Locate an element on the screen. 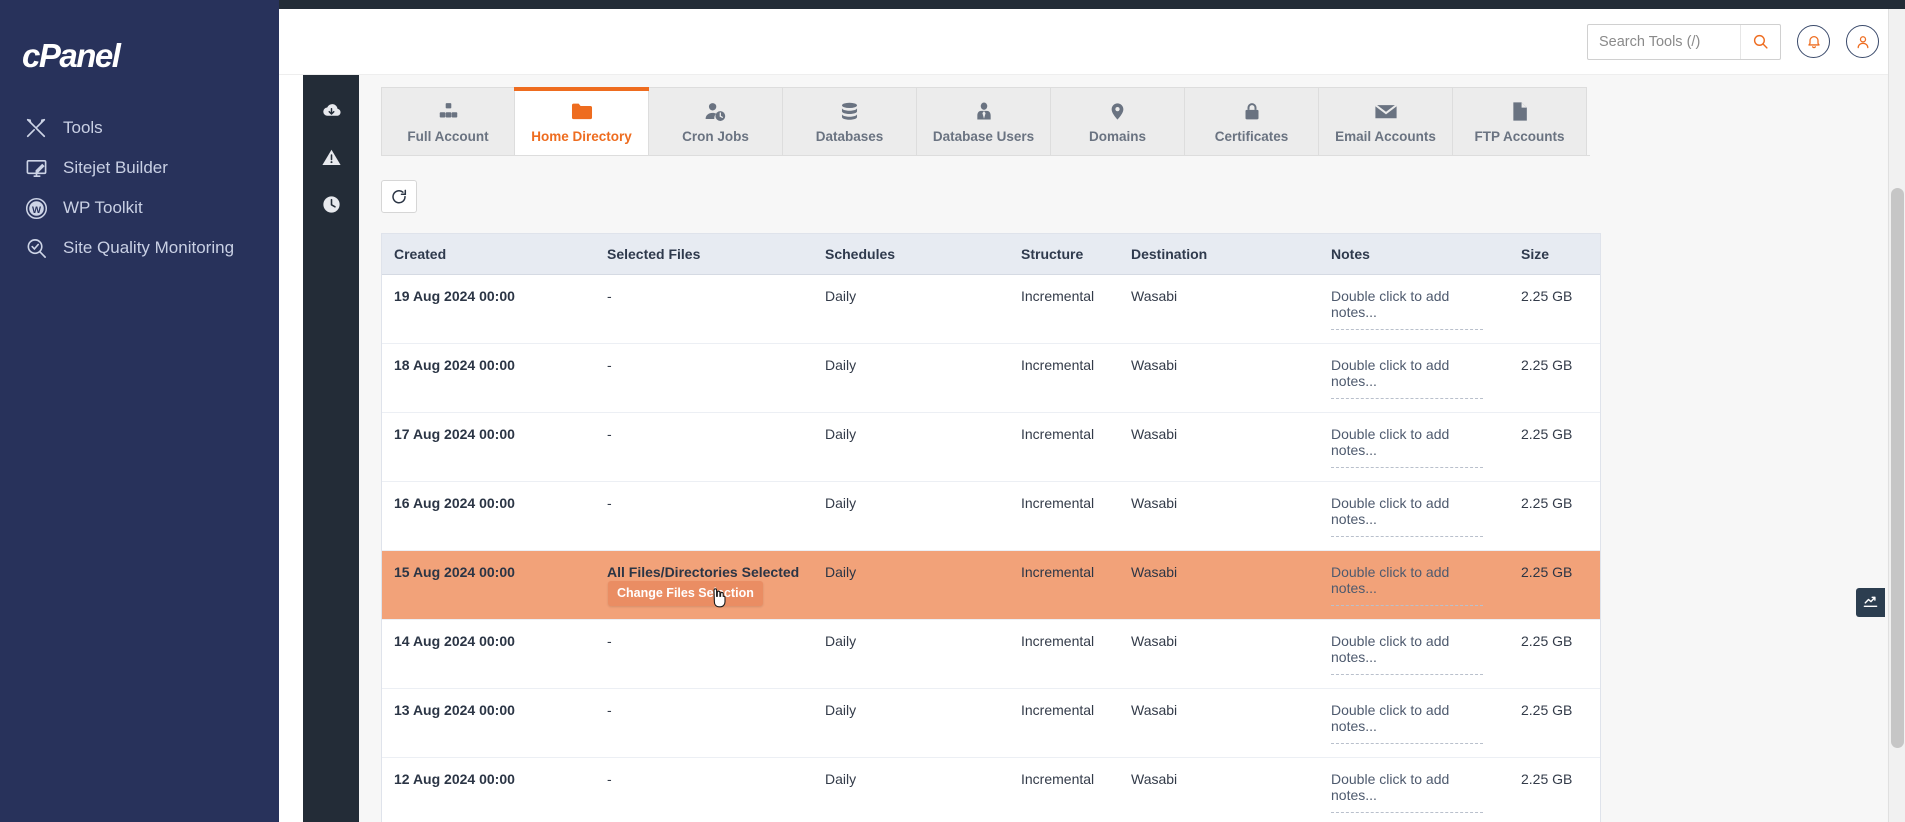  utility-tool-strip is located at coordinates (331, 441).